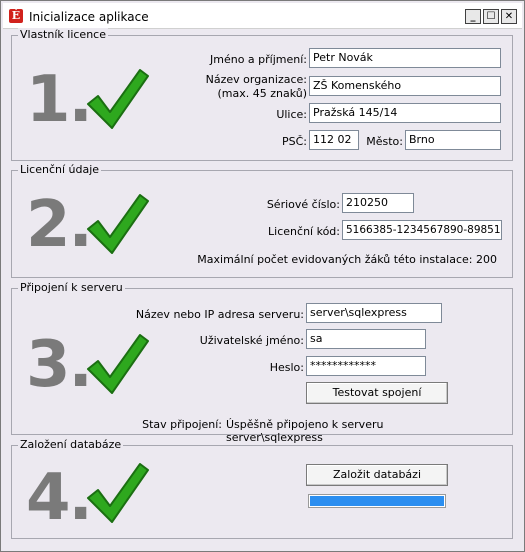 This screenshot has height=552, width=525. Describe the element at coordinates (262, 16) in the screenshot. I see `title-bar: É Inicializace aplikace _ ☐ ✕` at that location.